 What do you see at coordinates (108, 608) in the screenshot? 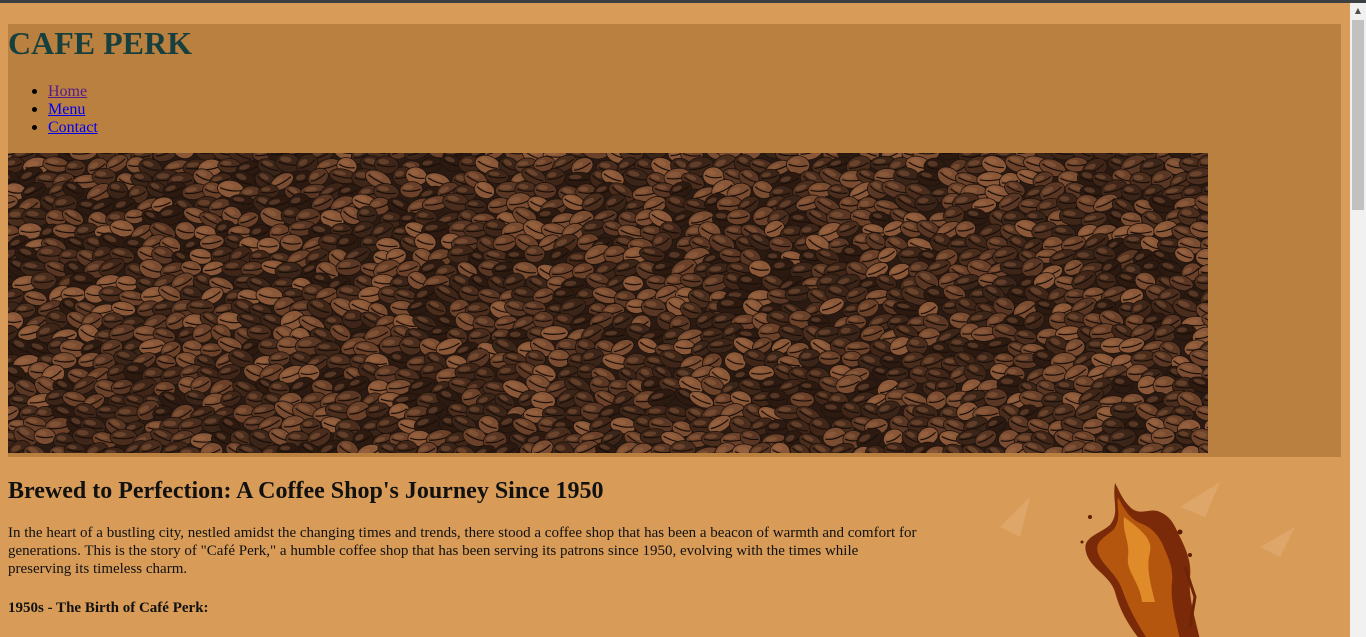
I see `section-heading-1950s: 1950s - The Birth of Café Perk:` at bounding box center [108, 608].